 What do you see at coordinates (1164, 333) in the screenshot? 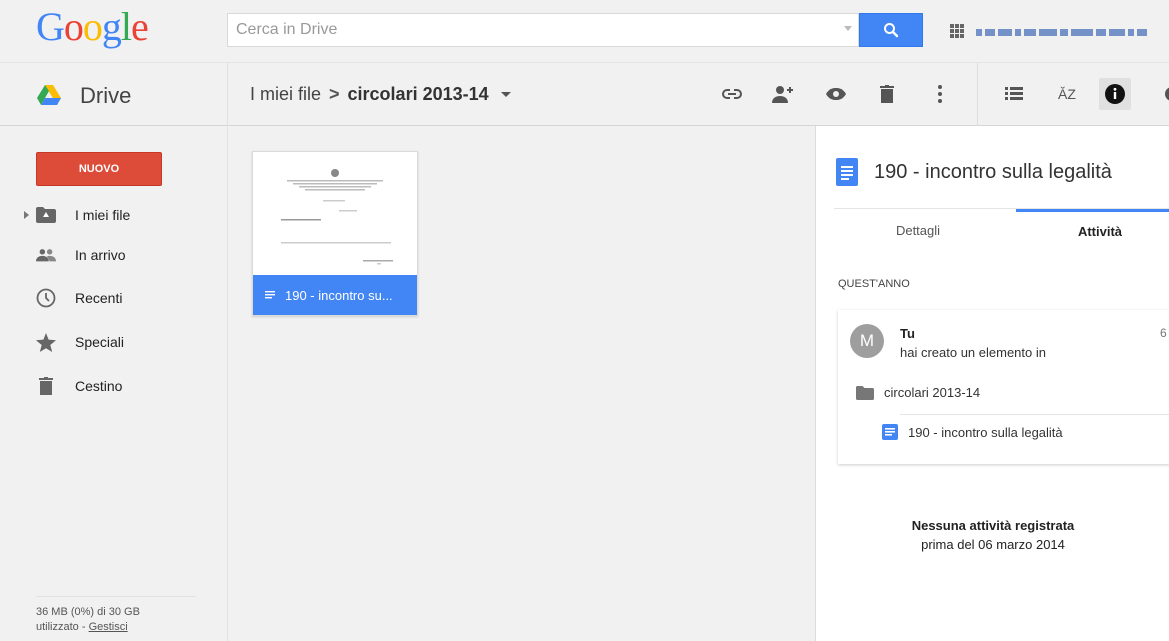
I see `activity-time: 6 m` at bounding box center [1164, 333].